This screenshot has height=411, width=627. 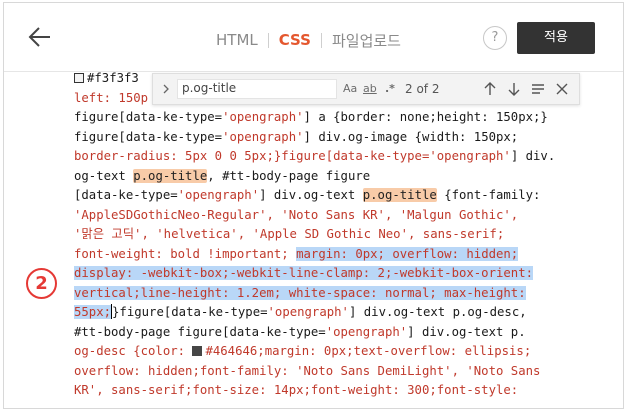 I want to click on code-text: #tt-body-page figure[data-ke-type=, so click(x=200, y=331).